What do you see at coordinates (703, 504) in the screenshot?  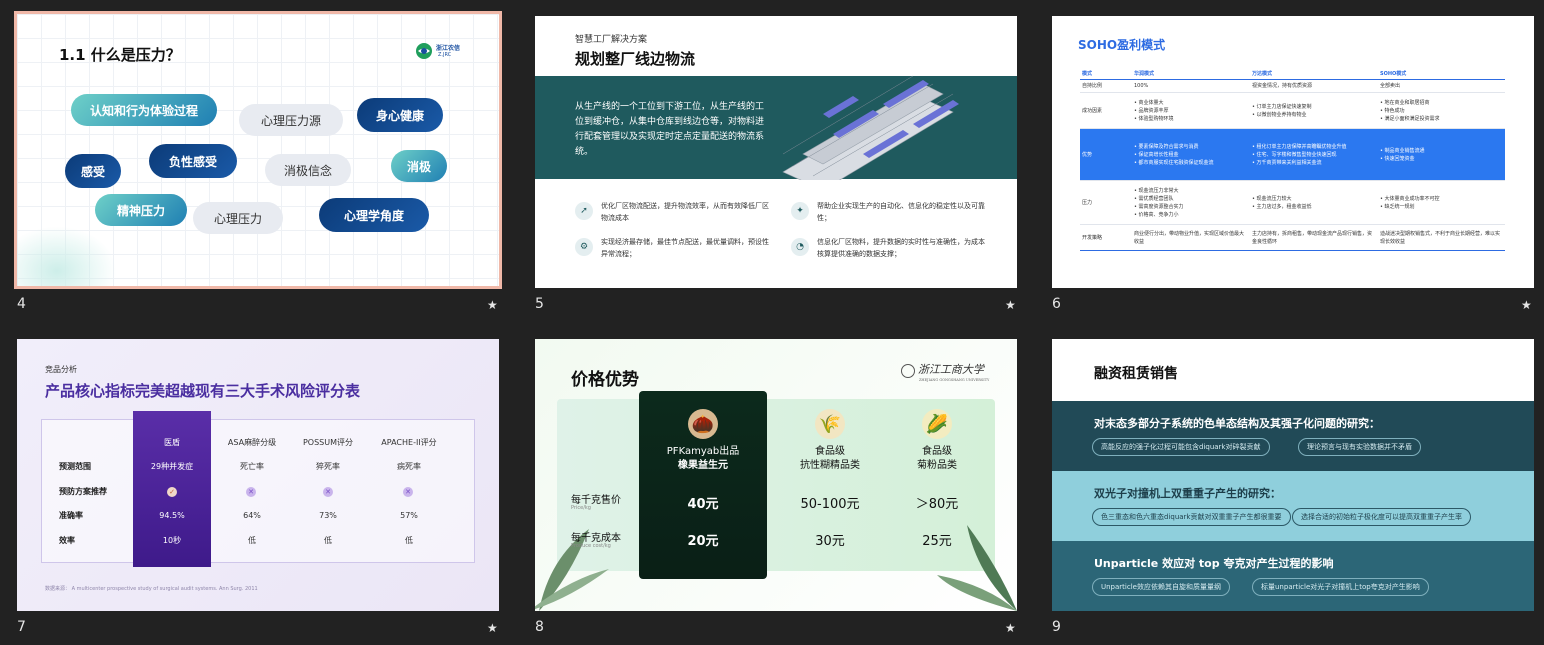 I see `price-value: 40元` at bounding box center [703, 504].